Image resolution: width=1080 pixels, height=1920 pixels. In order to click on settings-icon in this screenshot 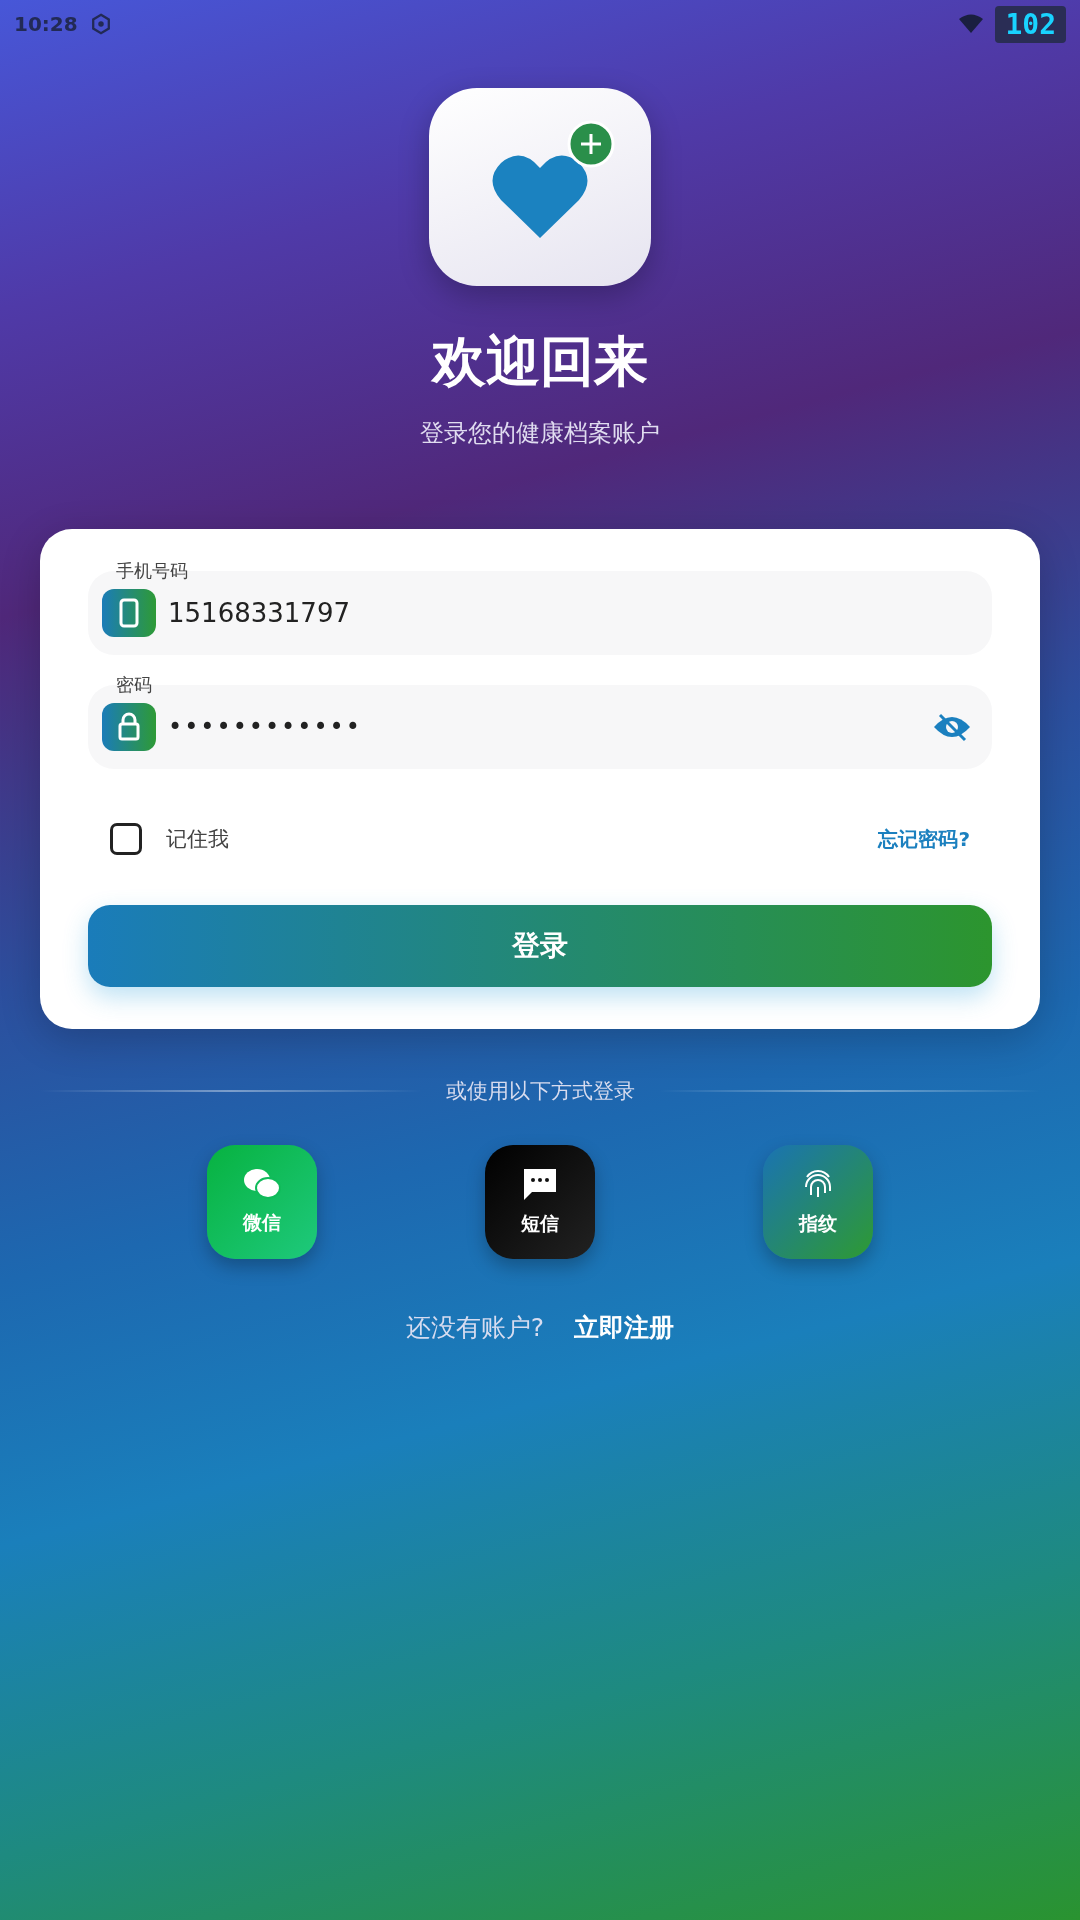, I will do `click(100, 24)`.